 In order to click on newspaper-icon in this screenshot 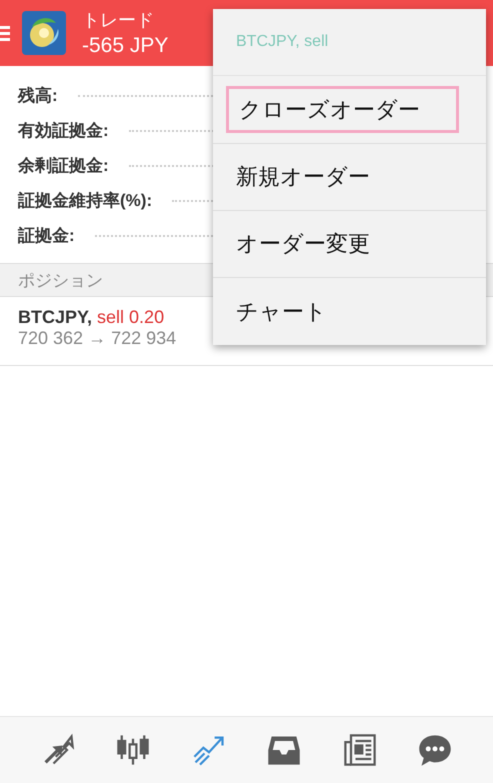, I will do `click(360, 750)`.